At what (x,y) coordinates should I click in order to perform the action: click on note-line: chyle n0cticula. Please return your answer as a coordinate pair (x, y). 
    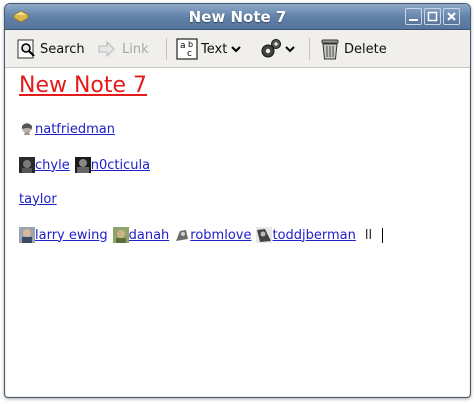
    Looking at the image, I should click on (87, 165).